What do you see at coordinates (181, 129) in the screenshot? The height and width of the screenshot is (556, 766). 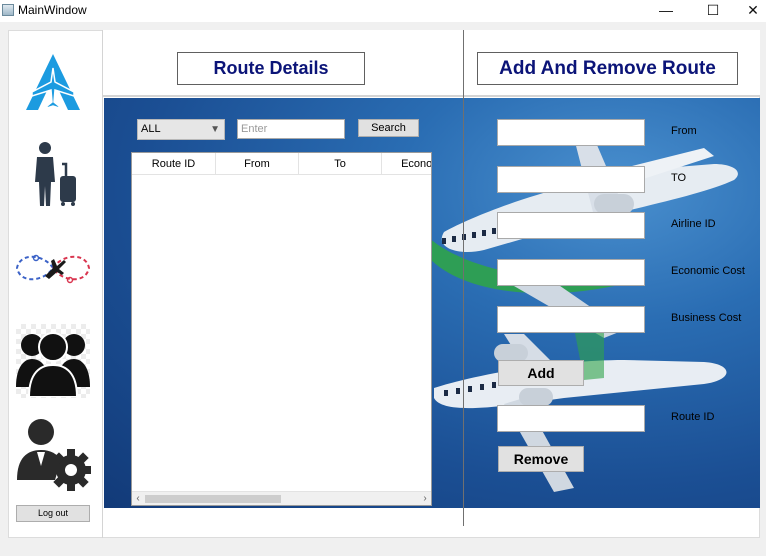 I see `route-filter-dropdown: ALL ▼` at bounding box center [181, 129].